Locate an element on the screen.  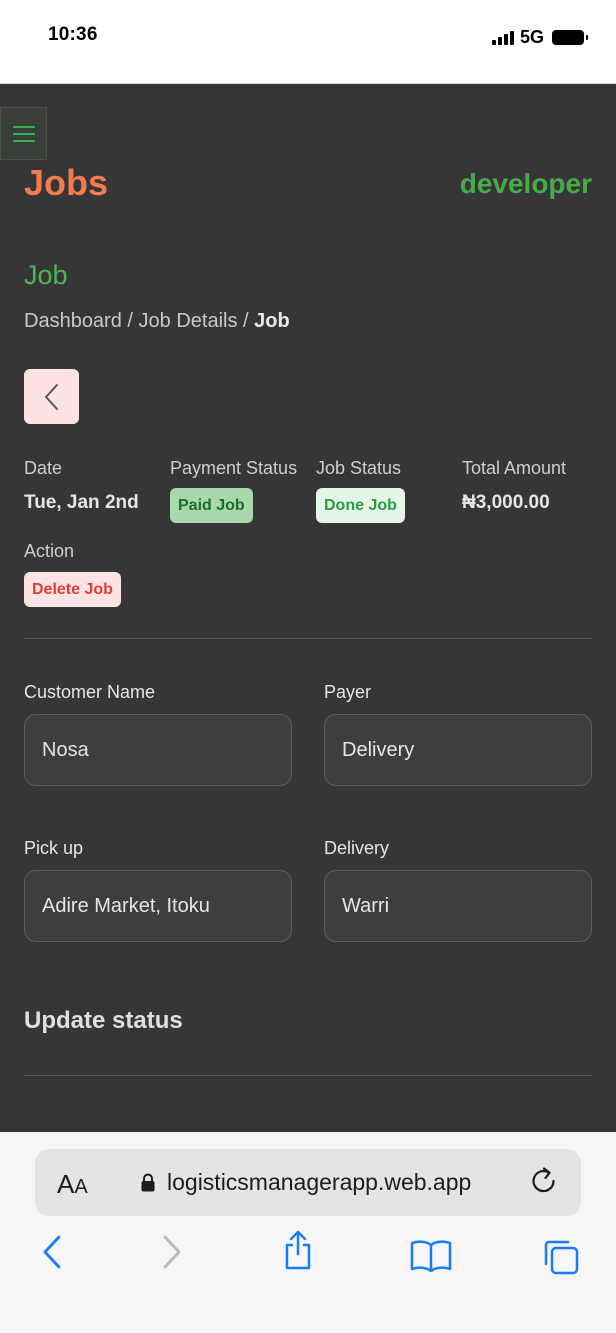
payer-label: Payer is located at coordinates (348, 692).